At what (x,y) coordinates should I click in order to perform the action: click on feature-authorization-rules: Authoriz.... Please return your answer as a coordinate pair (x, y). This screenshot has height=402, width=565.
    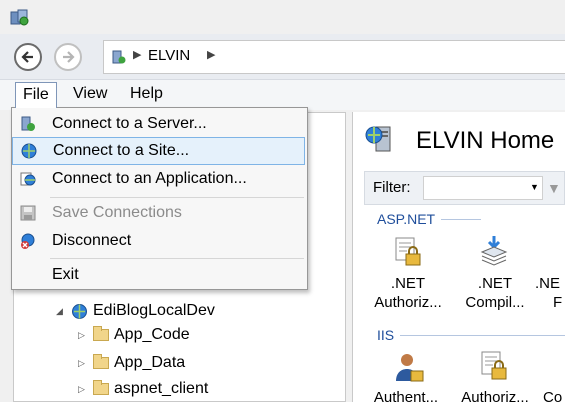
    Looking at the image, I should click on (495, 395).